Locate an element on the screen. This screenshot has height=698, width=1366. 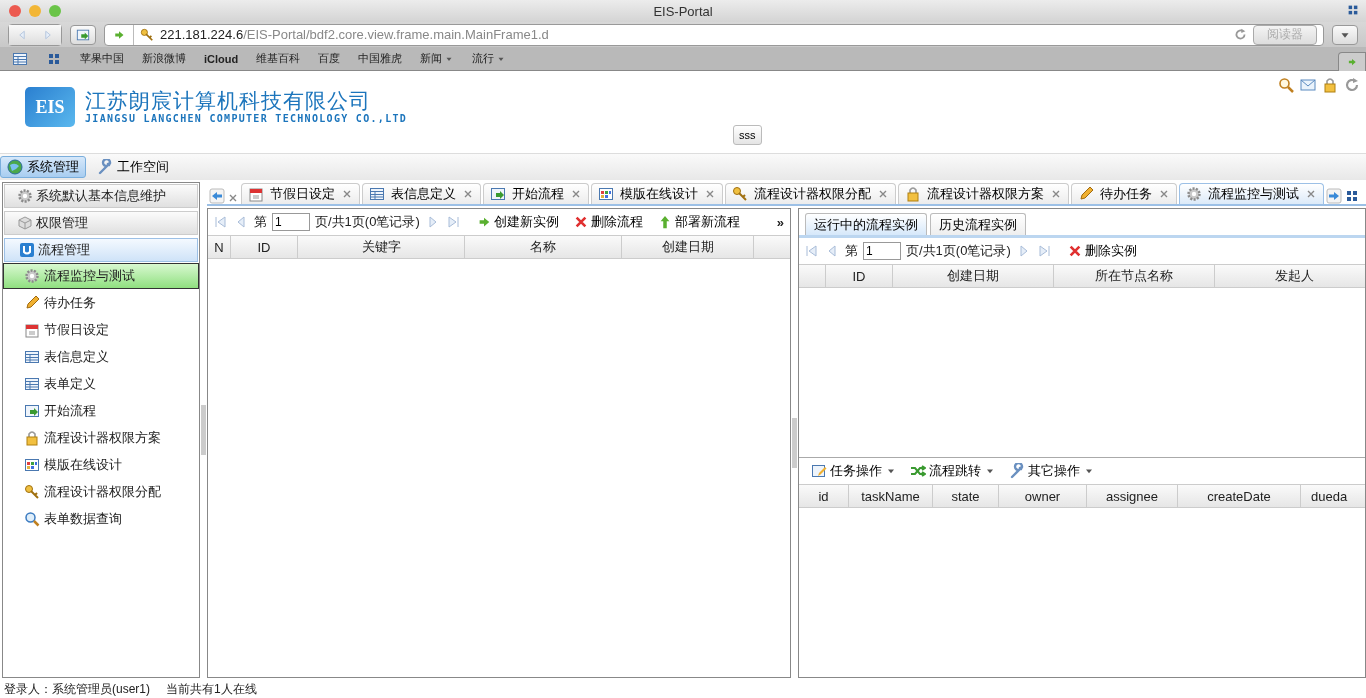
sidebar-section: 流程管理 is located at coordinates (101, 250).